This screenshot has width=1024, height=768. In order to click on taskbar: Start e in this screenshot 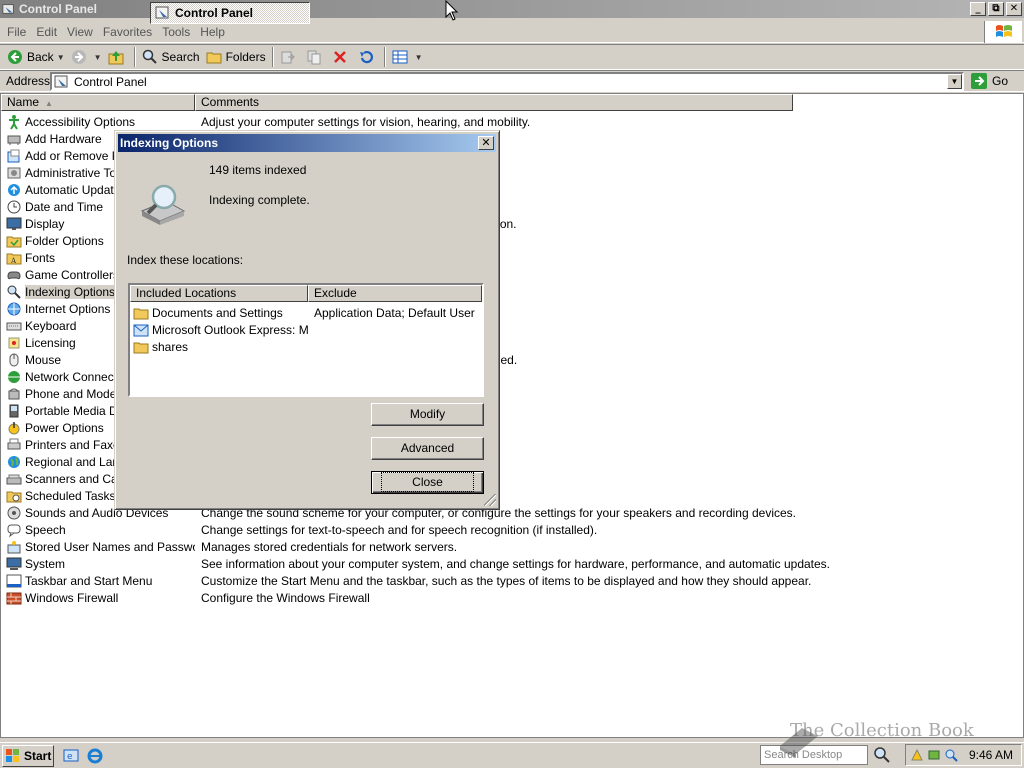, I will do `click(512, 755)`.